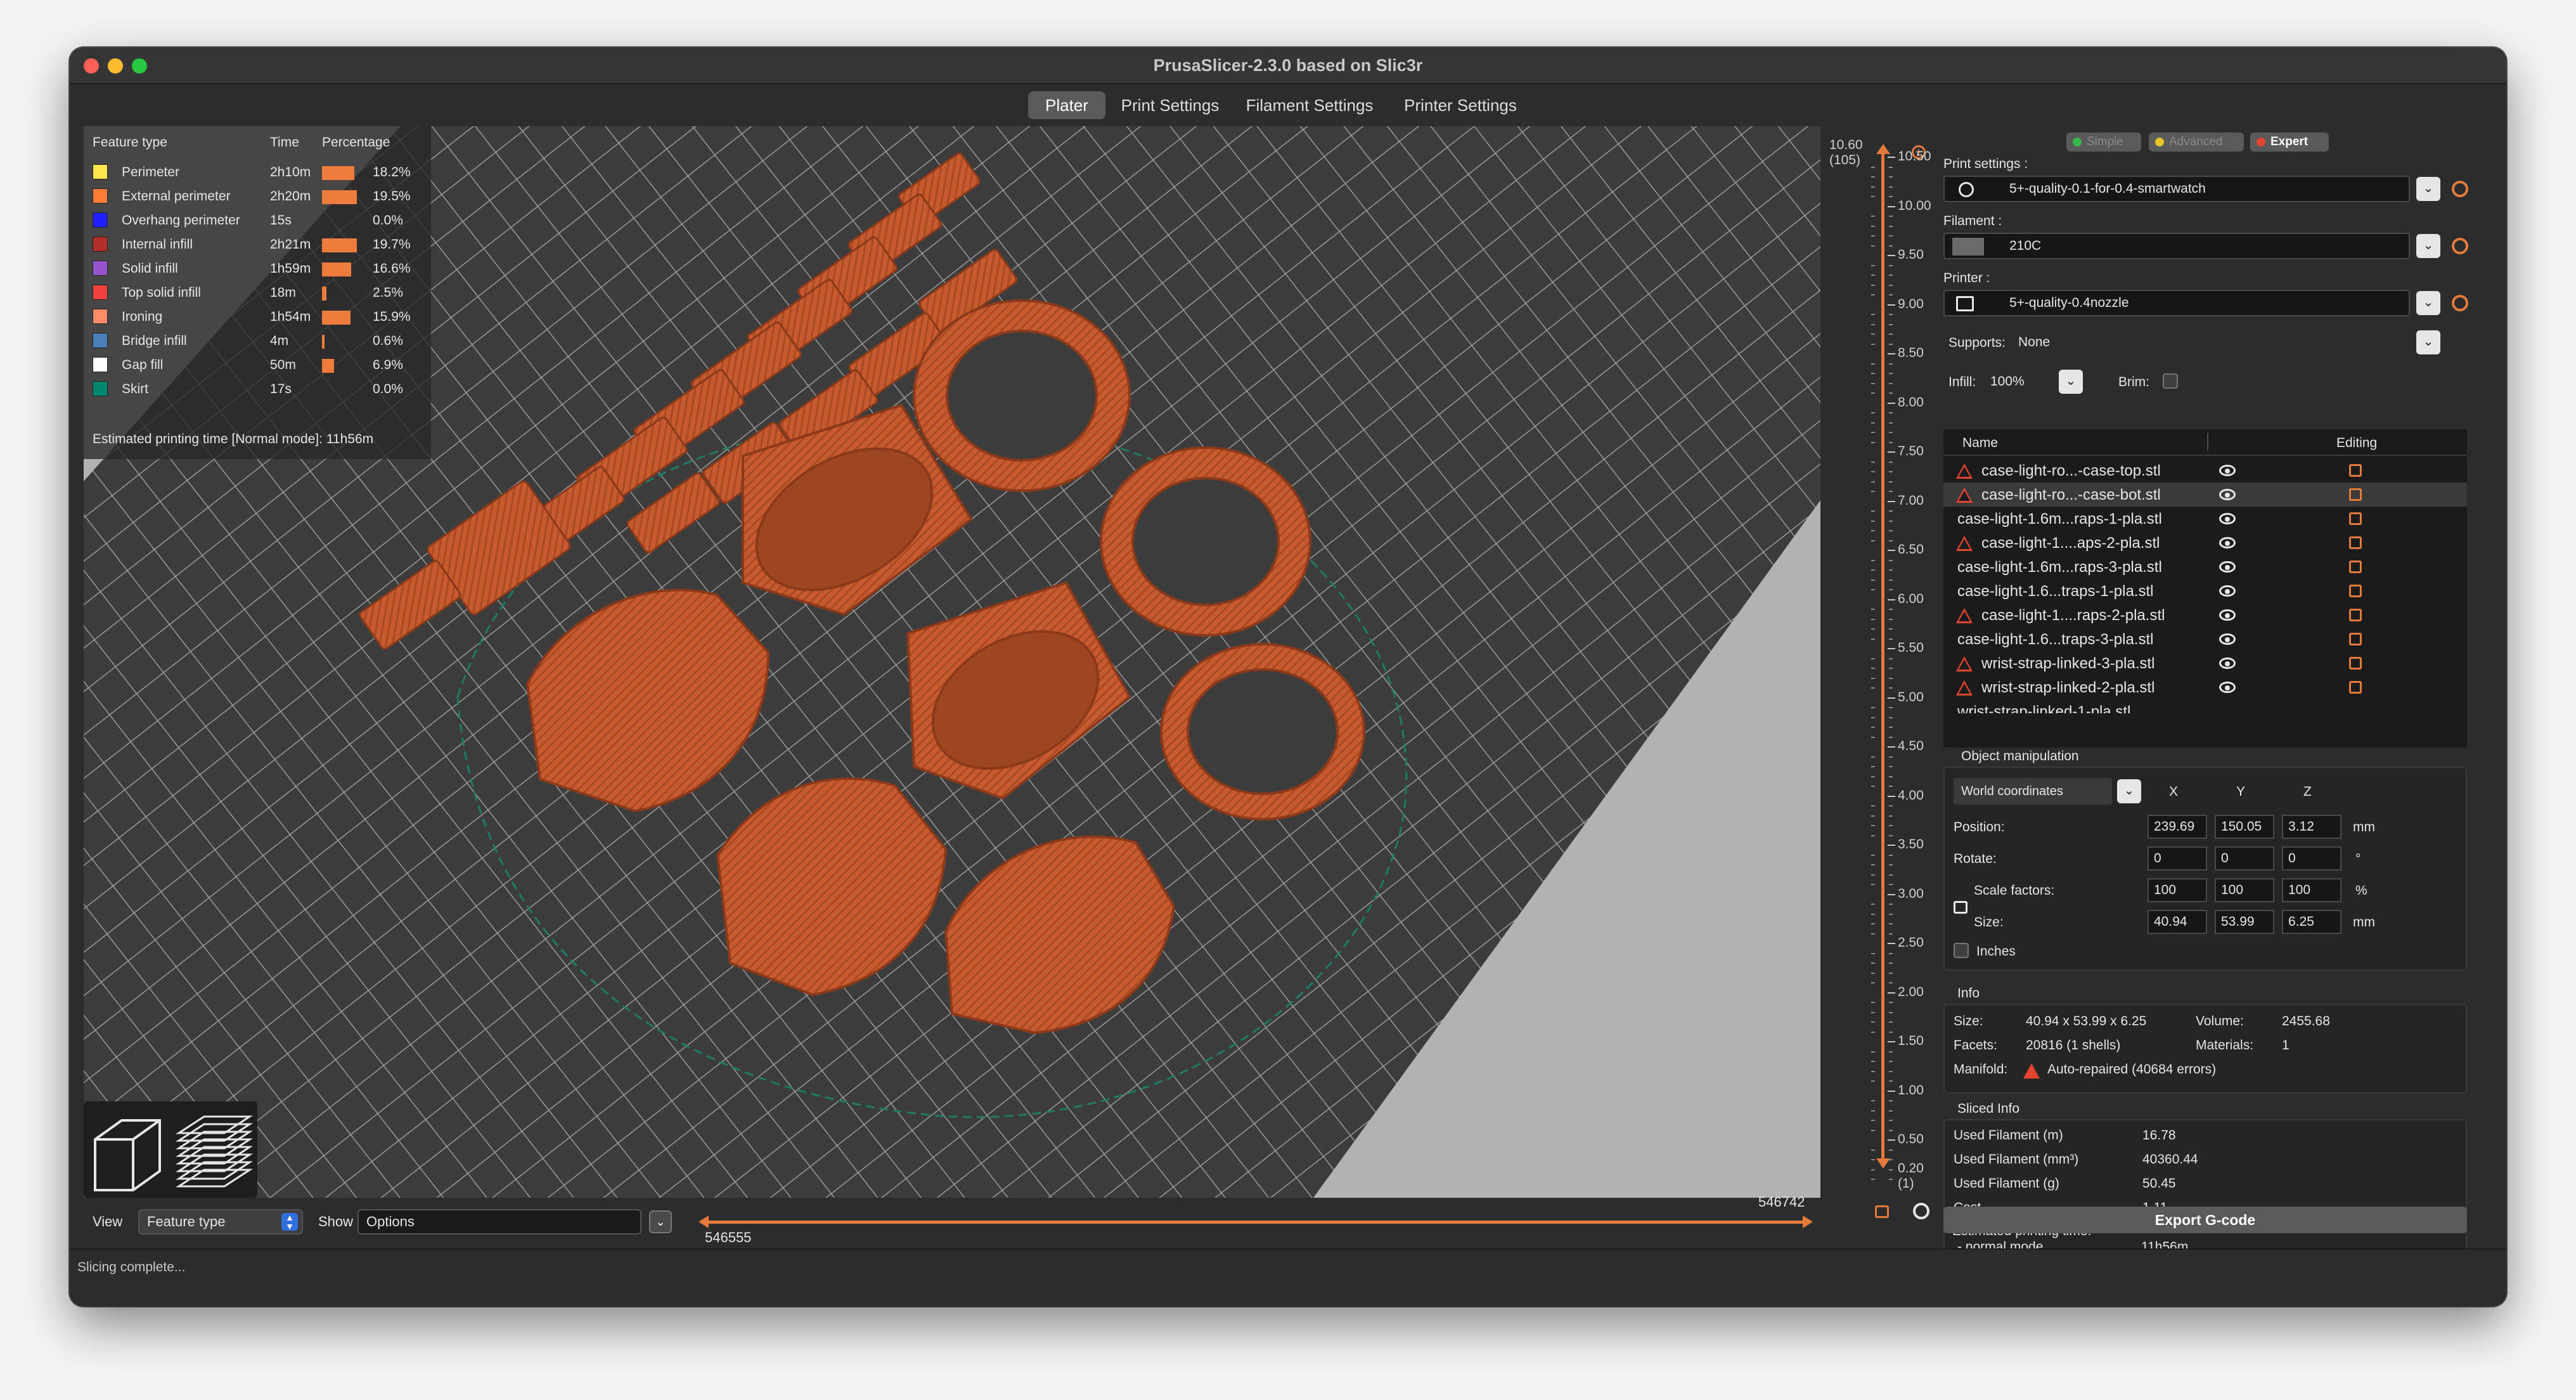 Image resolution: width=2576 pixels, height=1400 pixels. I want to click on cog-icon, so click(1921, 1211).